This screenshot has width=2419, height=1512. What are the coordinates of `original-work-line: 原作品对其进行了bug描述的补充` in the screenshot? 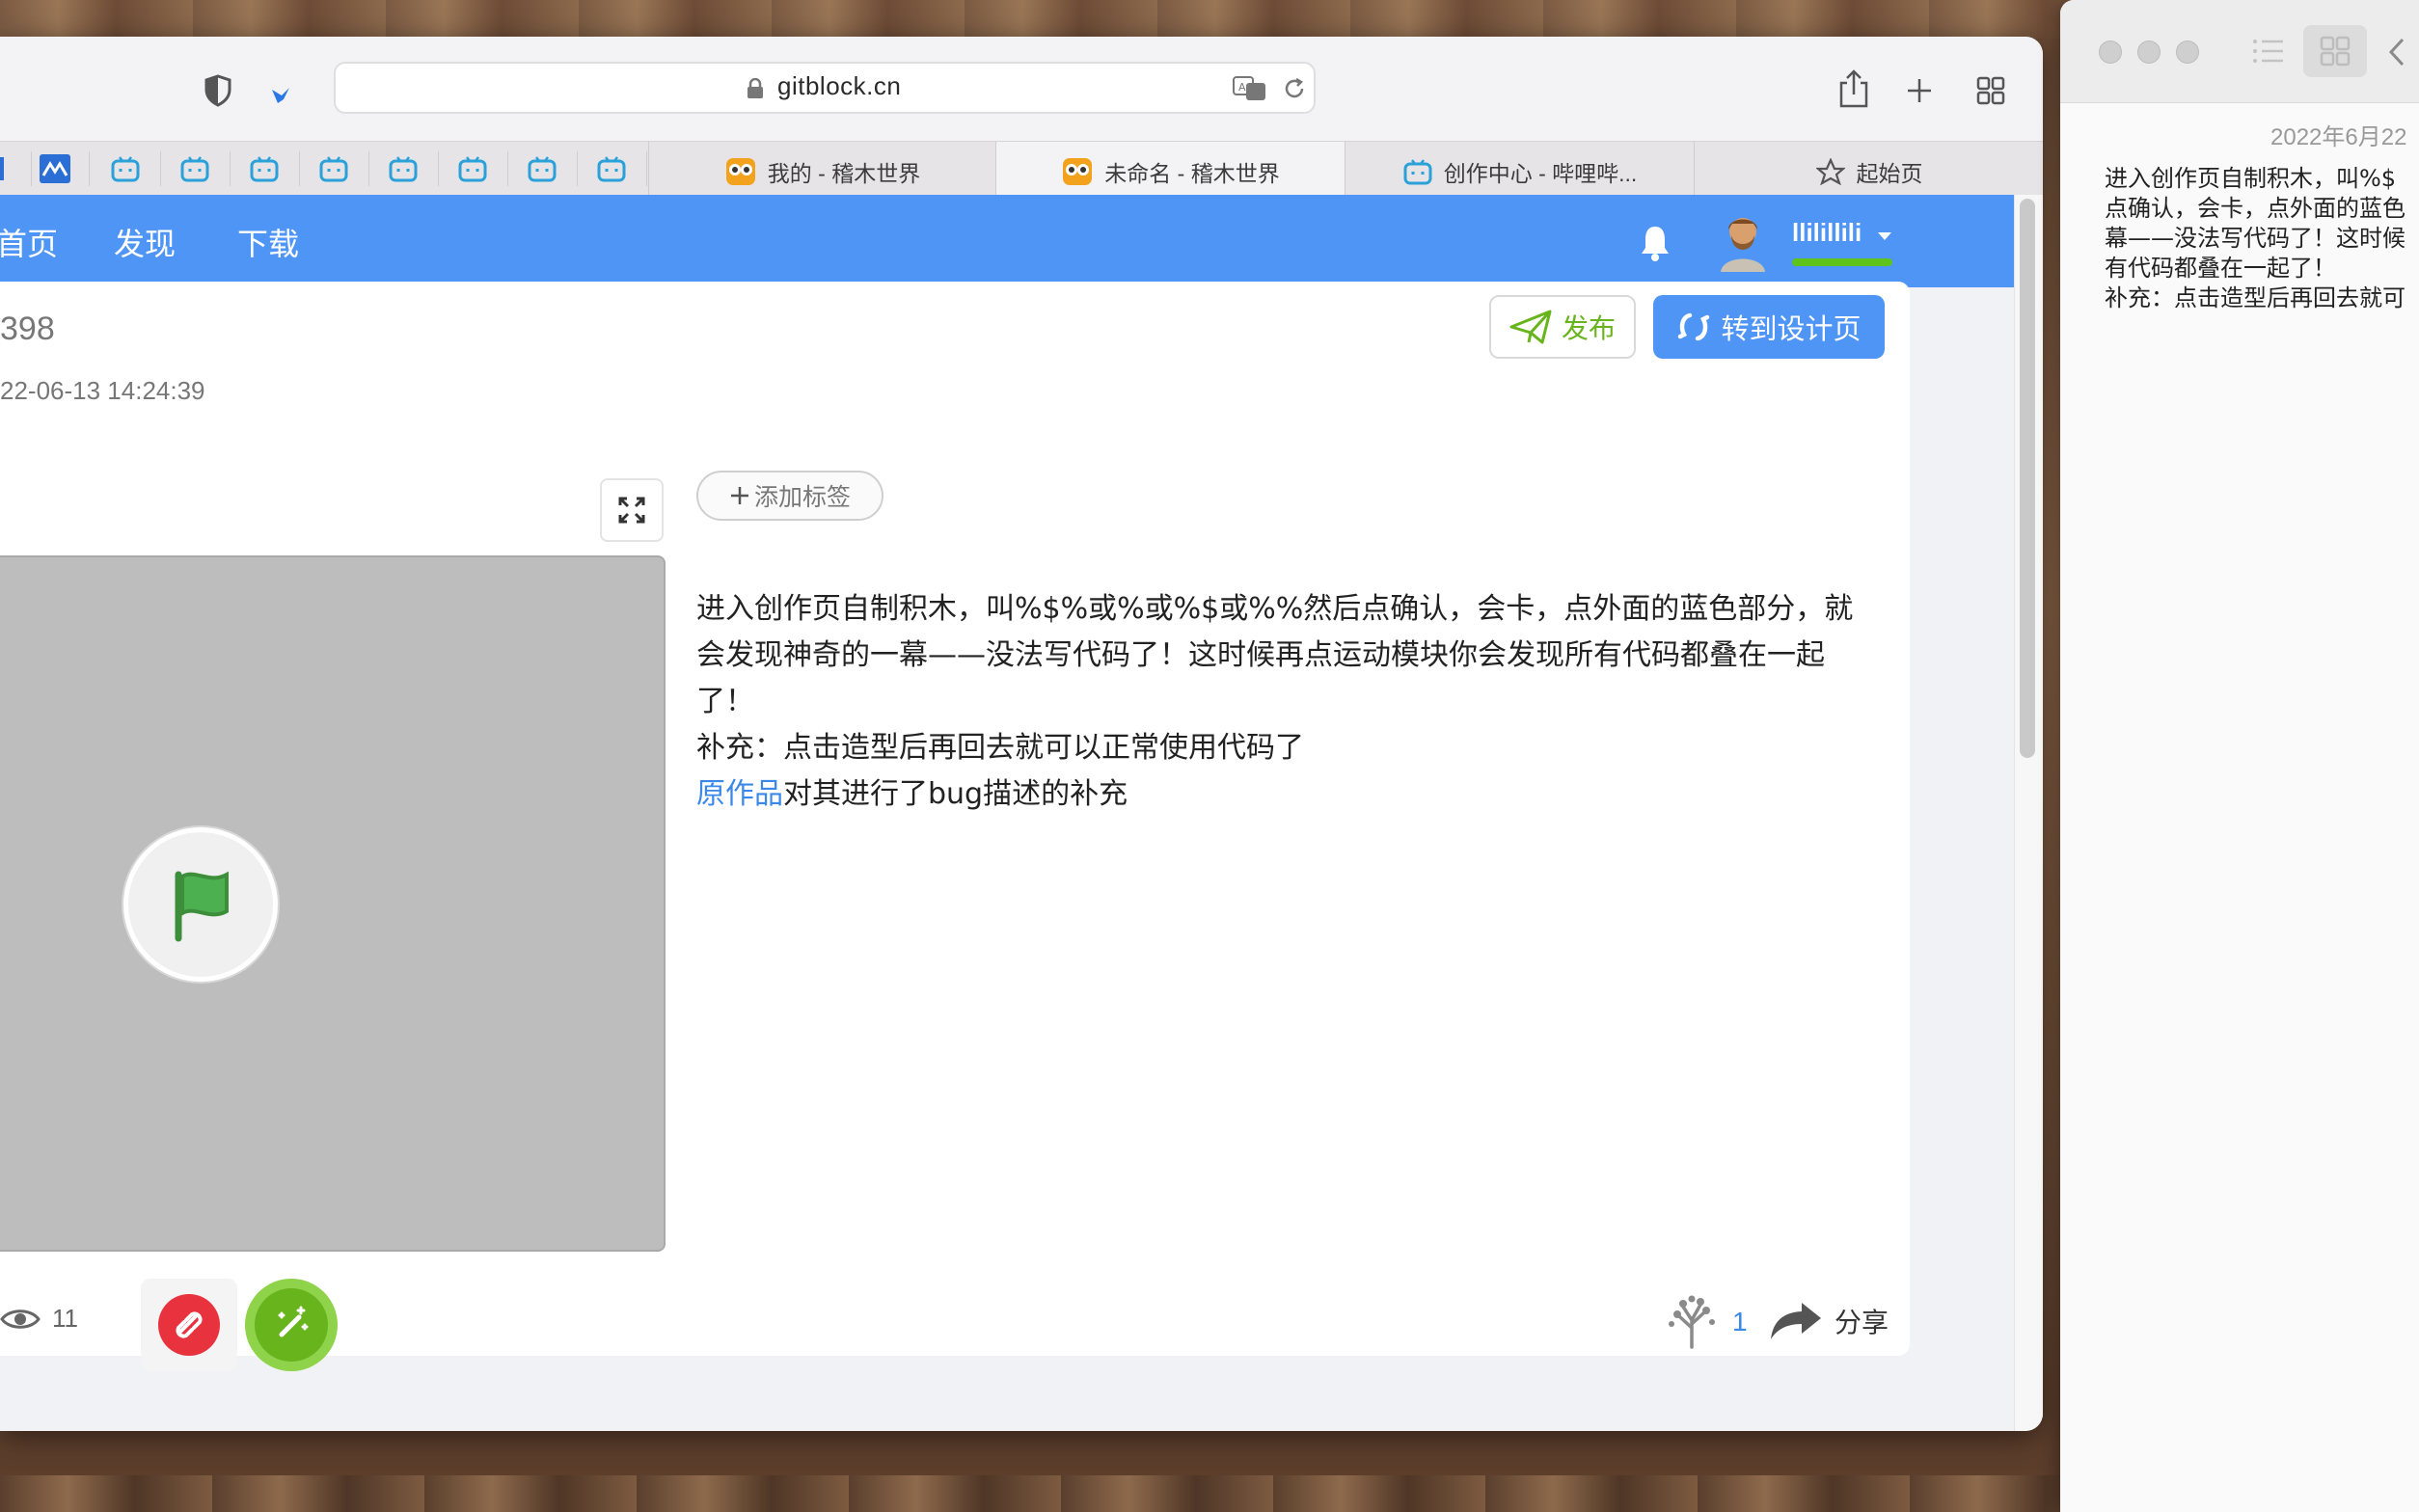 It's located at (1284, 794).